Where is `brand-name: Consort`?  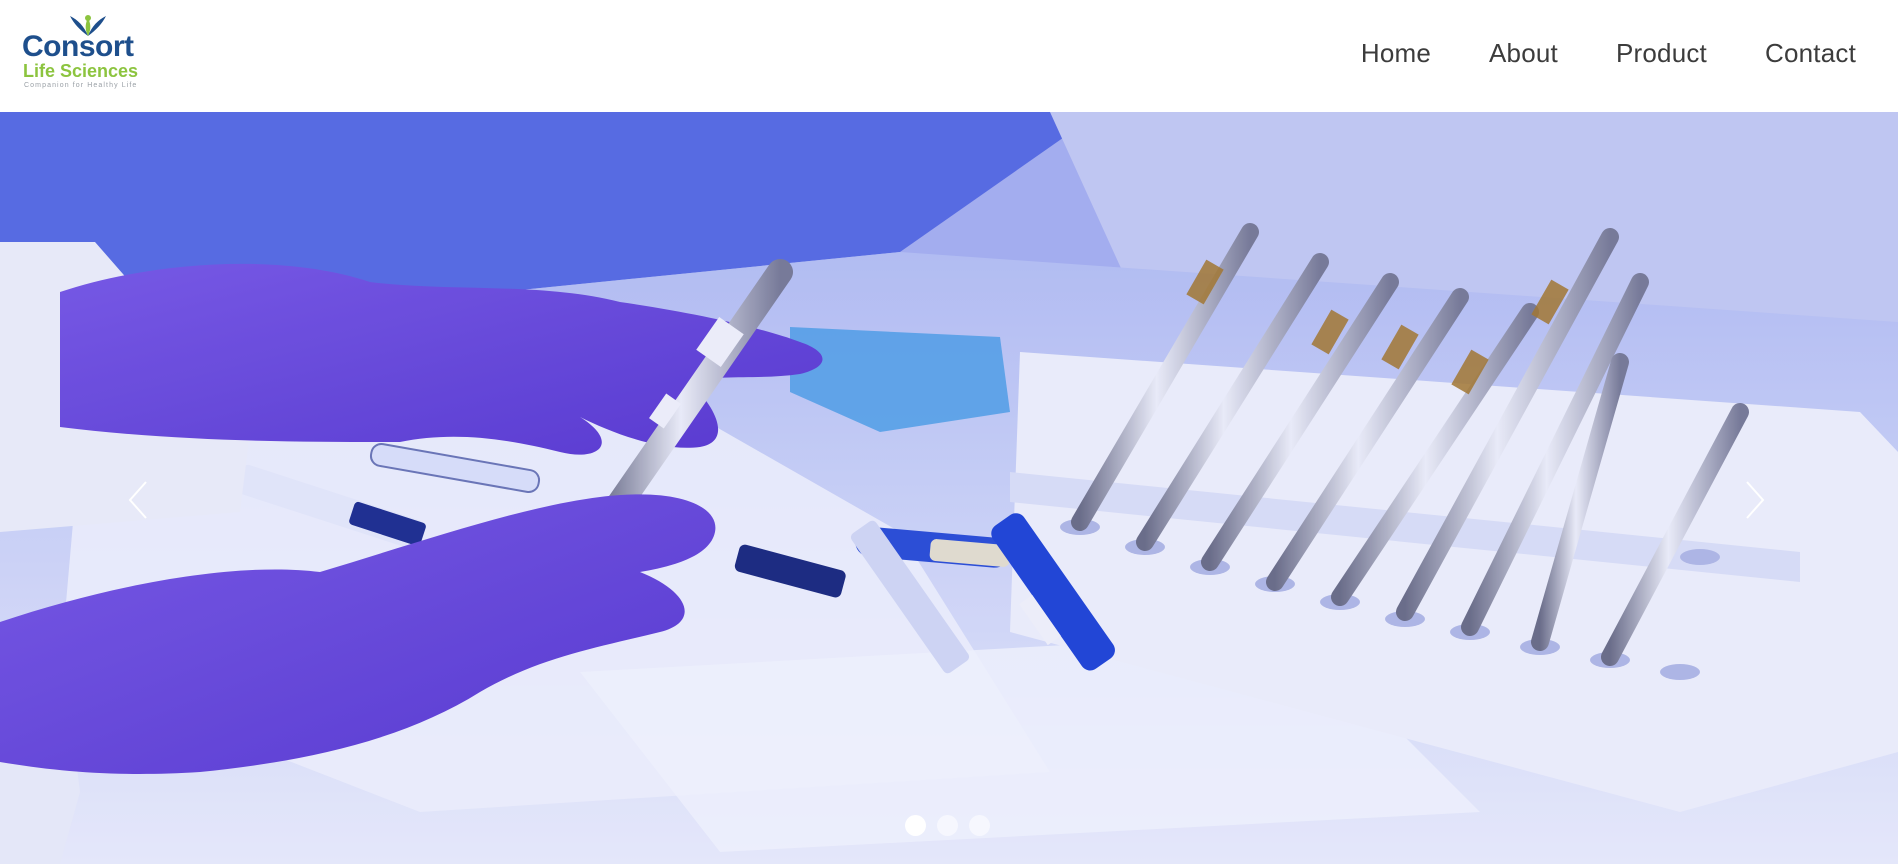 brand-name: Consort is located at coordinates (78, 46).